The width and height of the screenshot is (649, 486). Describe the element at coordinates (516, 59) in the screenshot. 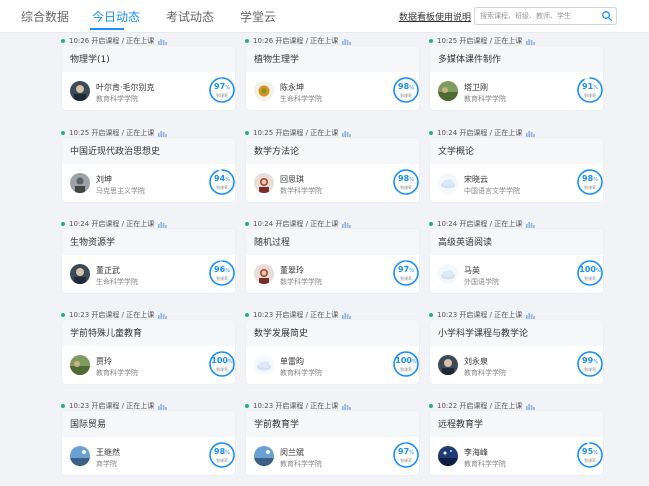

I see `course-header: 多媒体课件制作` at that location.